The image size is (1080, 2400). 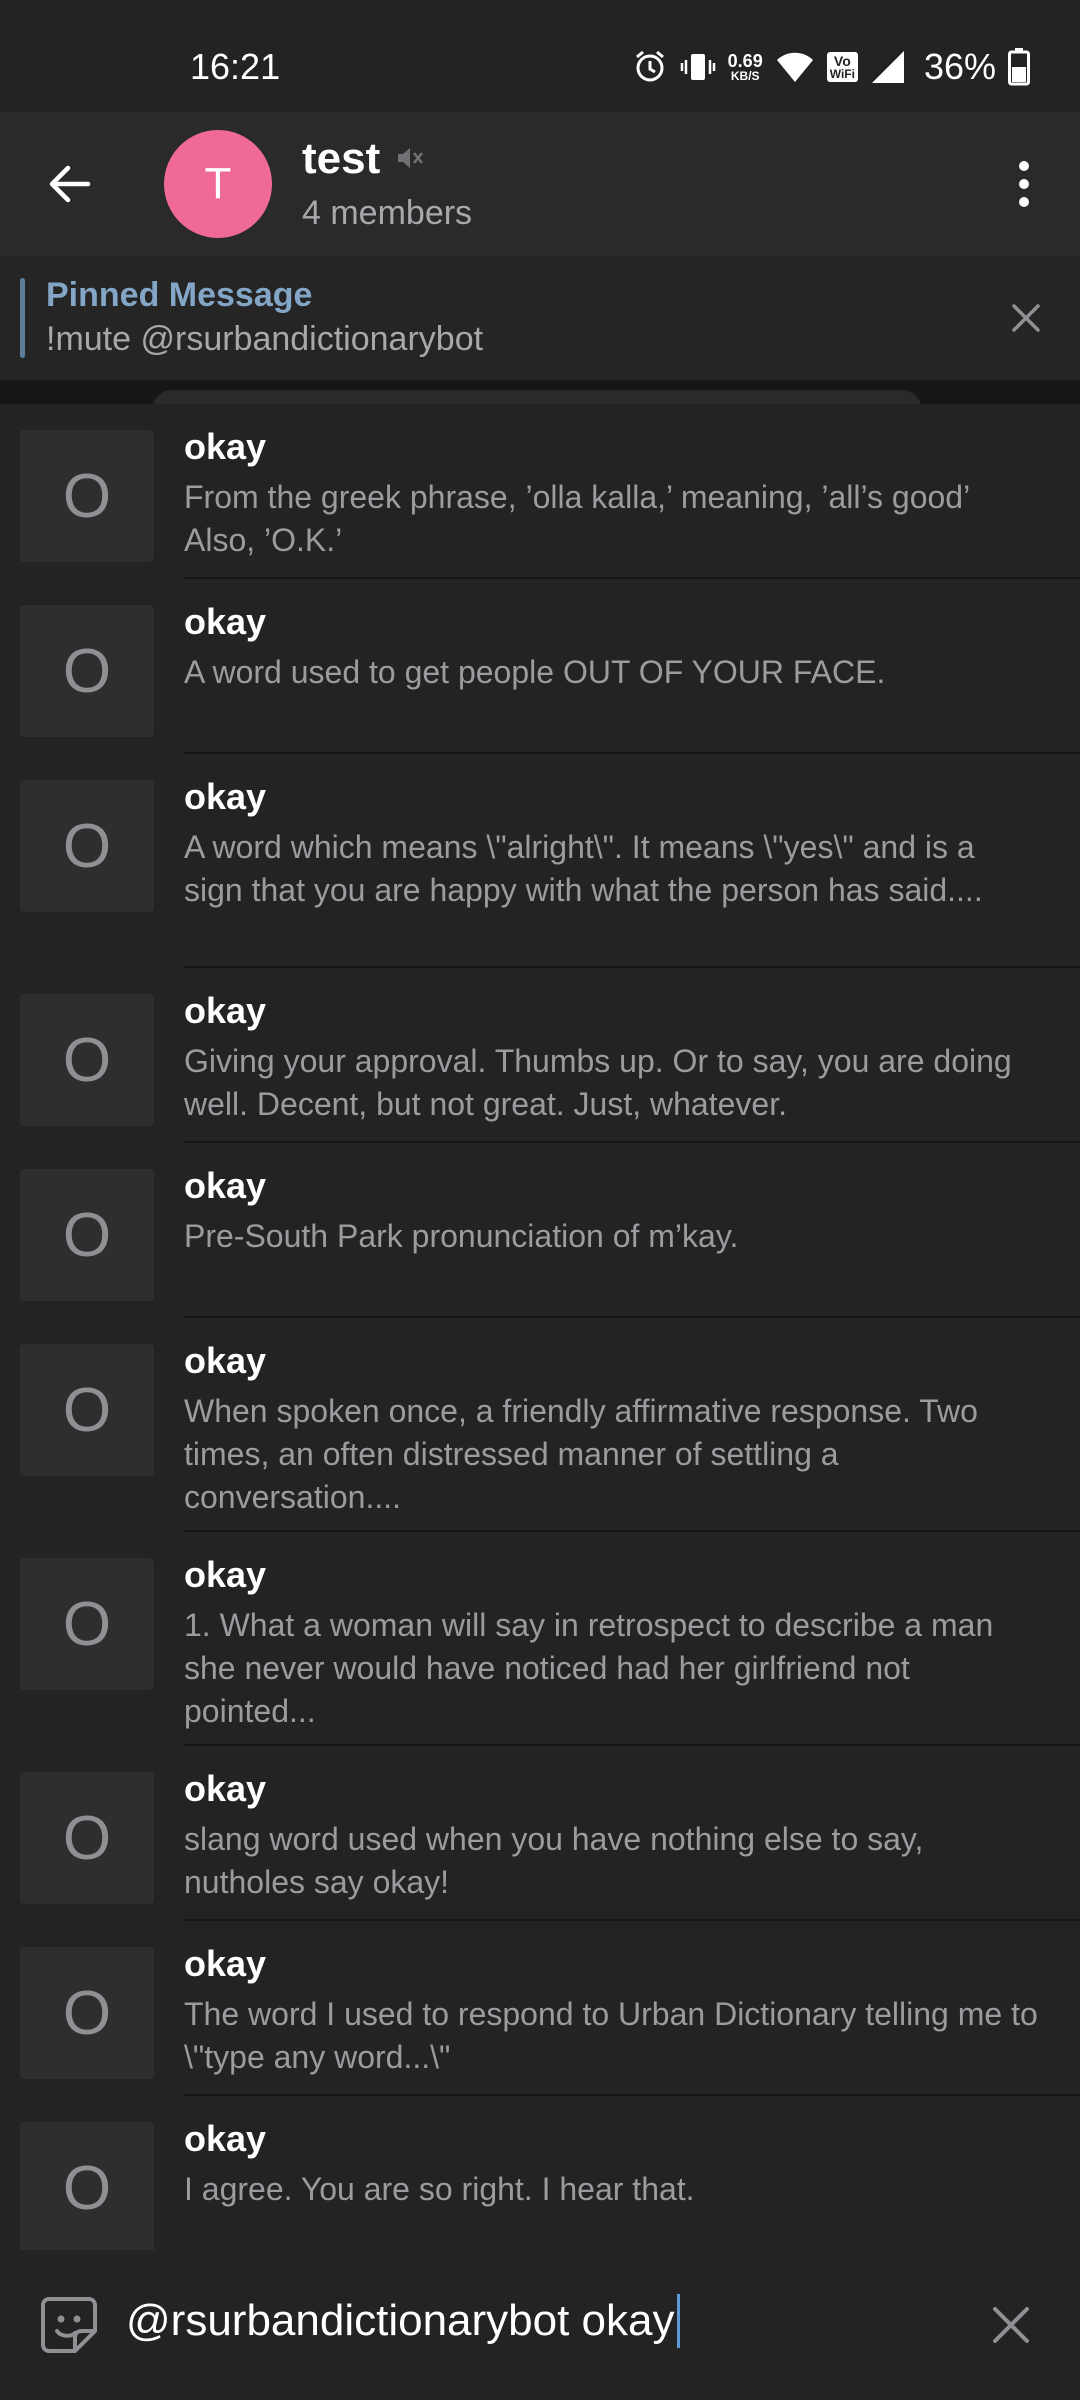 I want to click on text-caret, so click(x=678, y=2321).